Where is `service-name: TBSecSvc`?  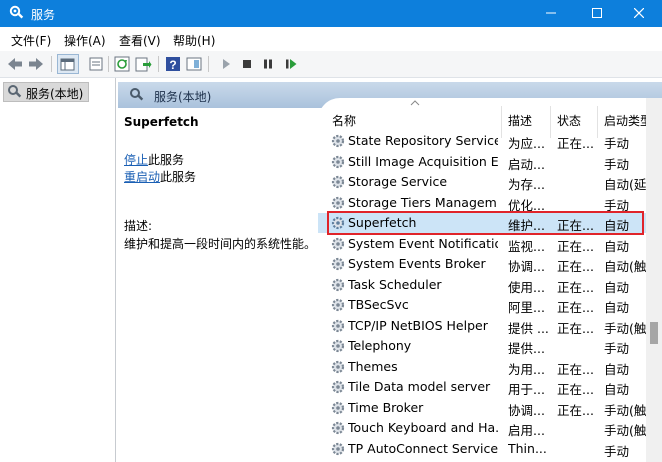 service-name: TBSecSvc is located at coordinates (378, 304).